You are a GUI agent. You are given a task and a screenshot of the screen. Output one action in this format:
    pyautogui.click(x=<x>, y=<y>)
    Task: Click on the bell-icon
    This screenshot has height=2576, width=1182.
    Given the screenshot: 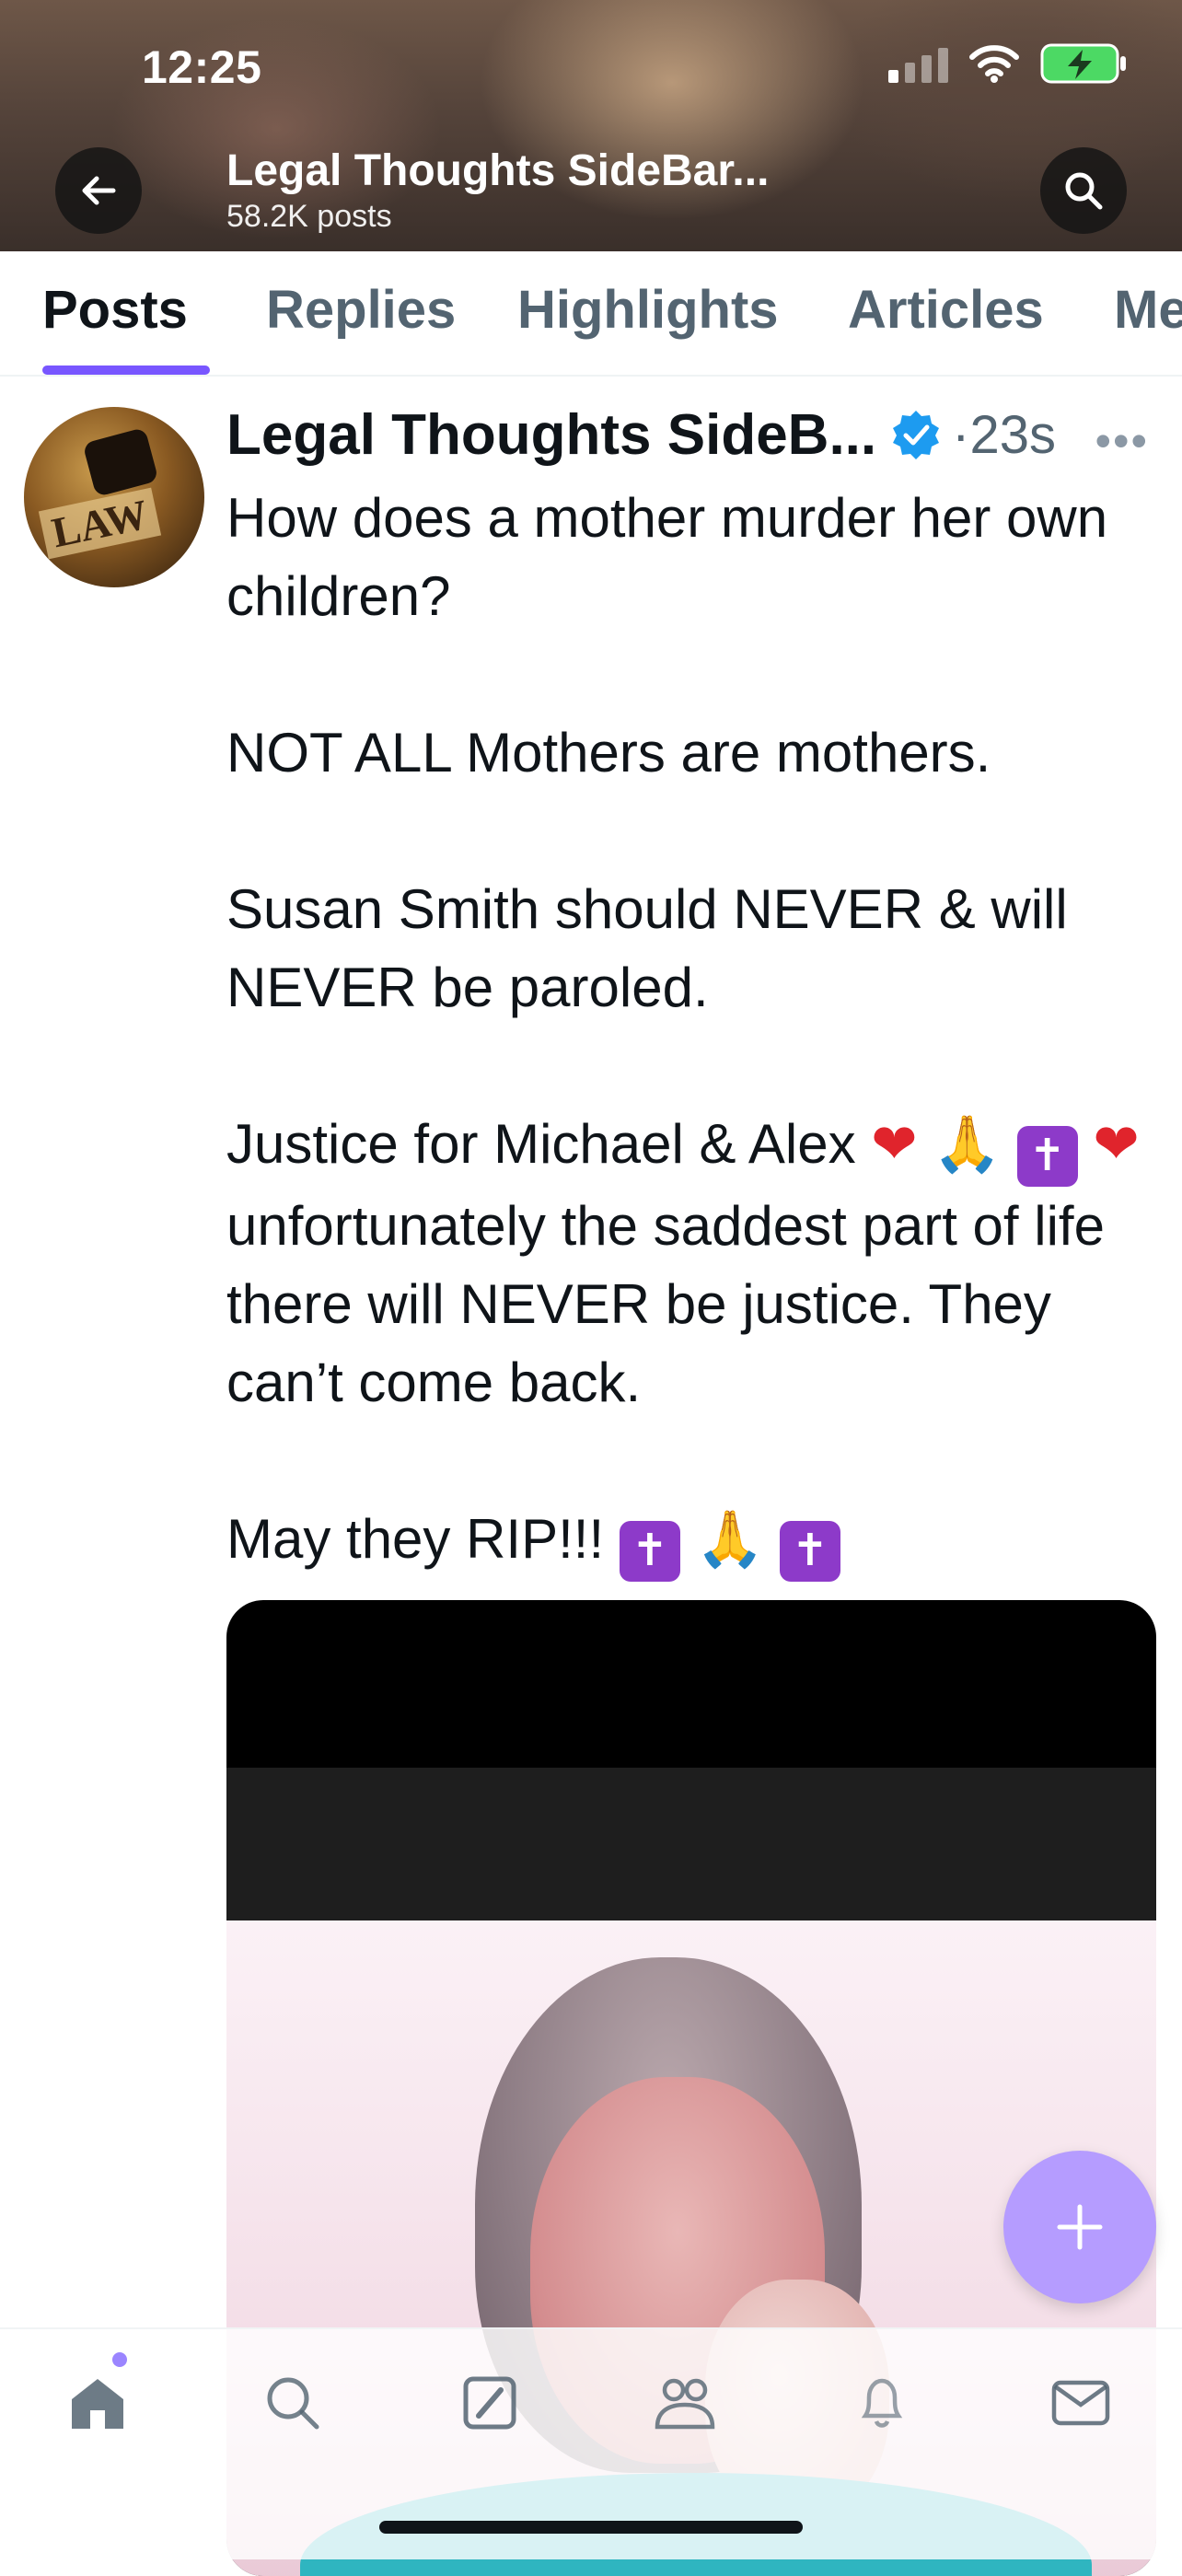 What is the action you would take?
    pyautogui.click(x=882, y=2403)
    